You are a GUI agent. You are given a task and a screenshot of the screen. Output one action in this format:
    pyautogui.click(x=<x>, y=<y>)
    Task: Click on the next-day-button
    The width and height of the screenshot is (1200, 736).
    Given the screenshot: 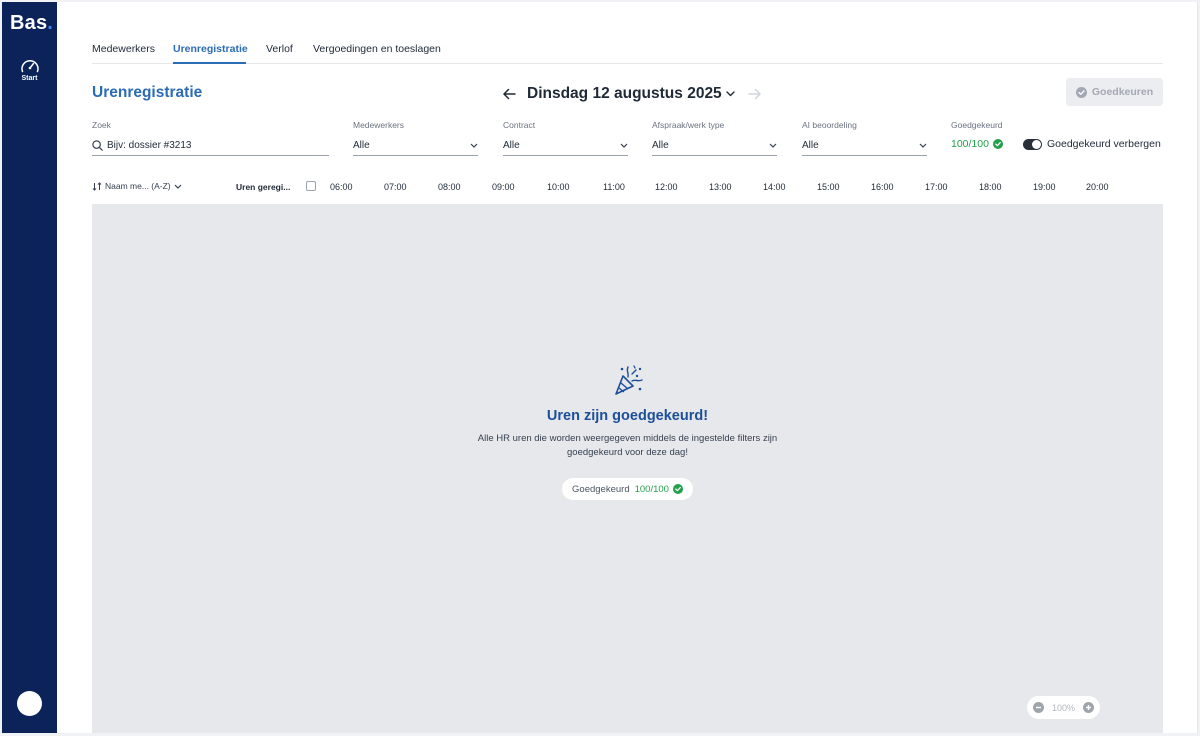 What is the action you would take?
    pyautogui.click(x=755, y=94)
    